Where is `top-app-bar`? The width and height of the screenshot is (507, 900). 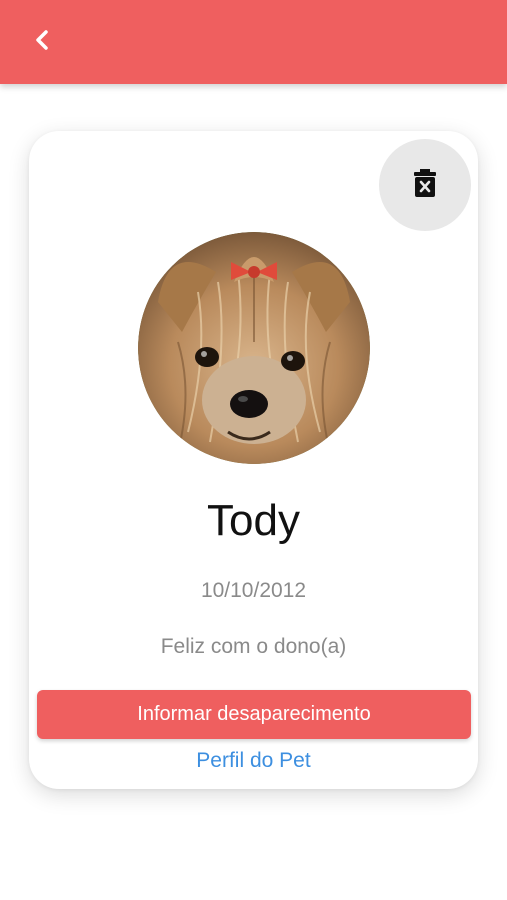 top-app-bar is located at coordinates (253, 42).